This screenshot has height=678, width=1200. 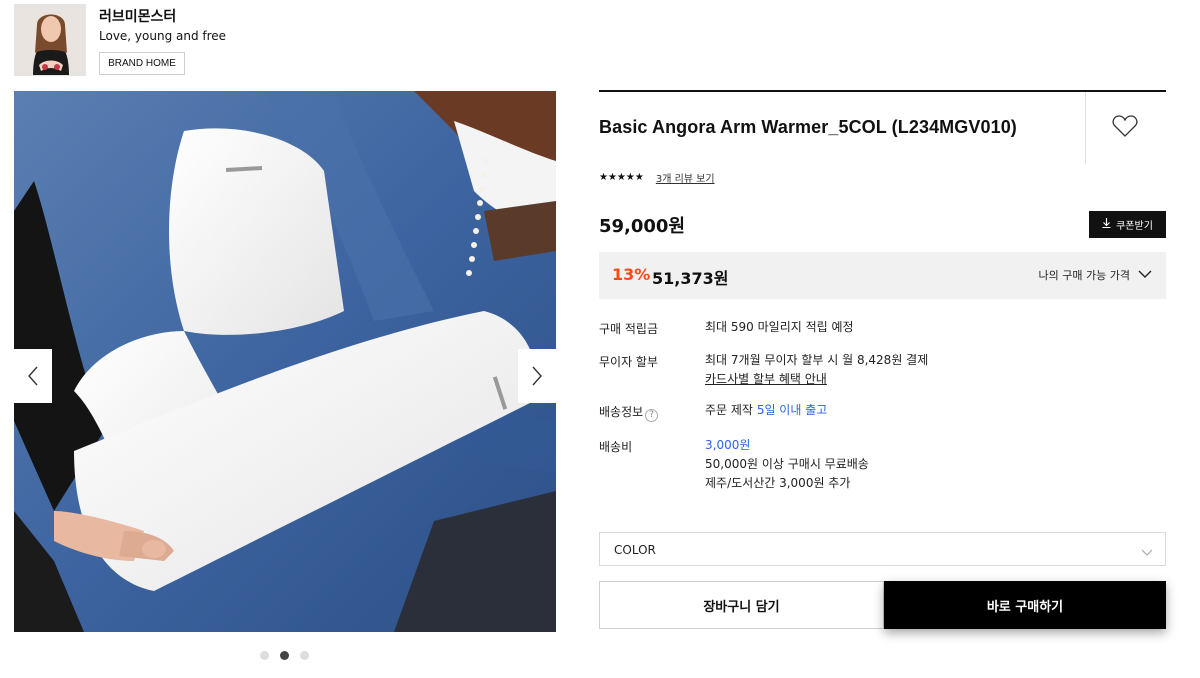 What do you see at coordinates (1084, 275) in the screenshot?
I see `my-price-label: 나의 구매 가능 가격` at bounding box center [1084, 275].